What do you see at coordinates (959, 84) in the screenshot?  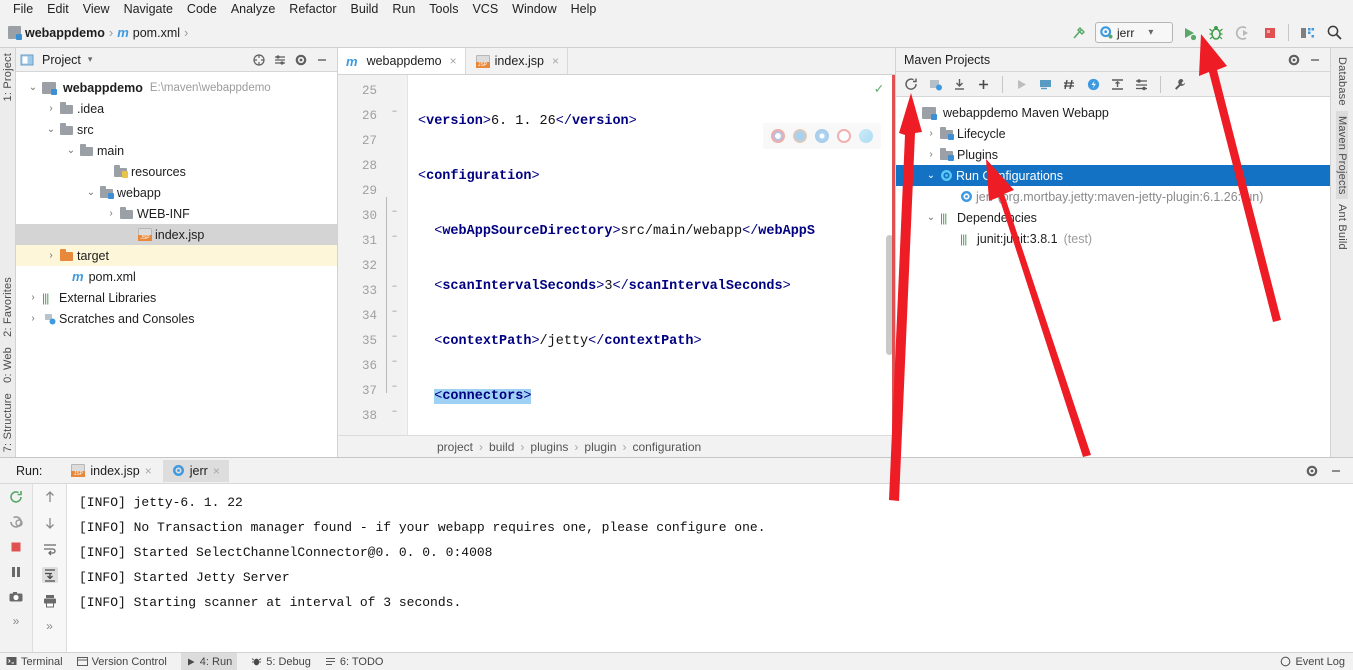 I see `download-sources-icon` at bounding box center [959, 84].